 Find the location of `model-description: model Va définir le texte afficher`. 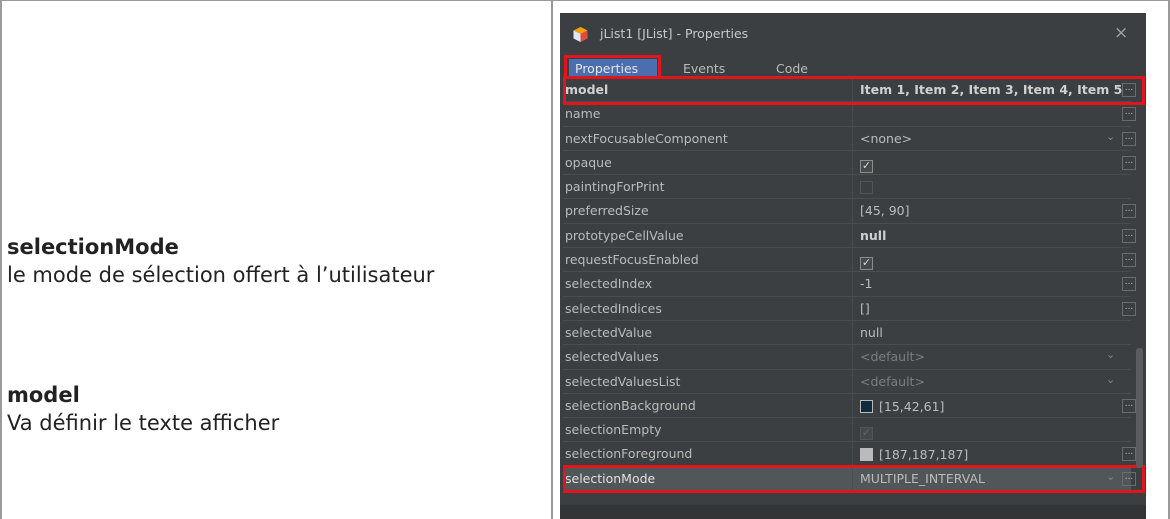

model-description: model Va définir le texte afficher is located at coordinates (143, 409).